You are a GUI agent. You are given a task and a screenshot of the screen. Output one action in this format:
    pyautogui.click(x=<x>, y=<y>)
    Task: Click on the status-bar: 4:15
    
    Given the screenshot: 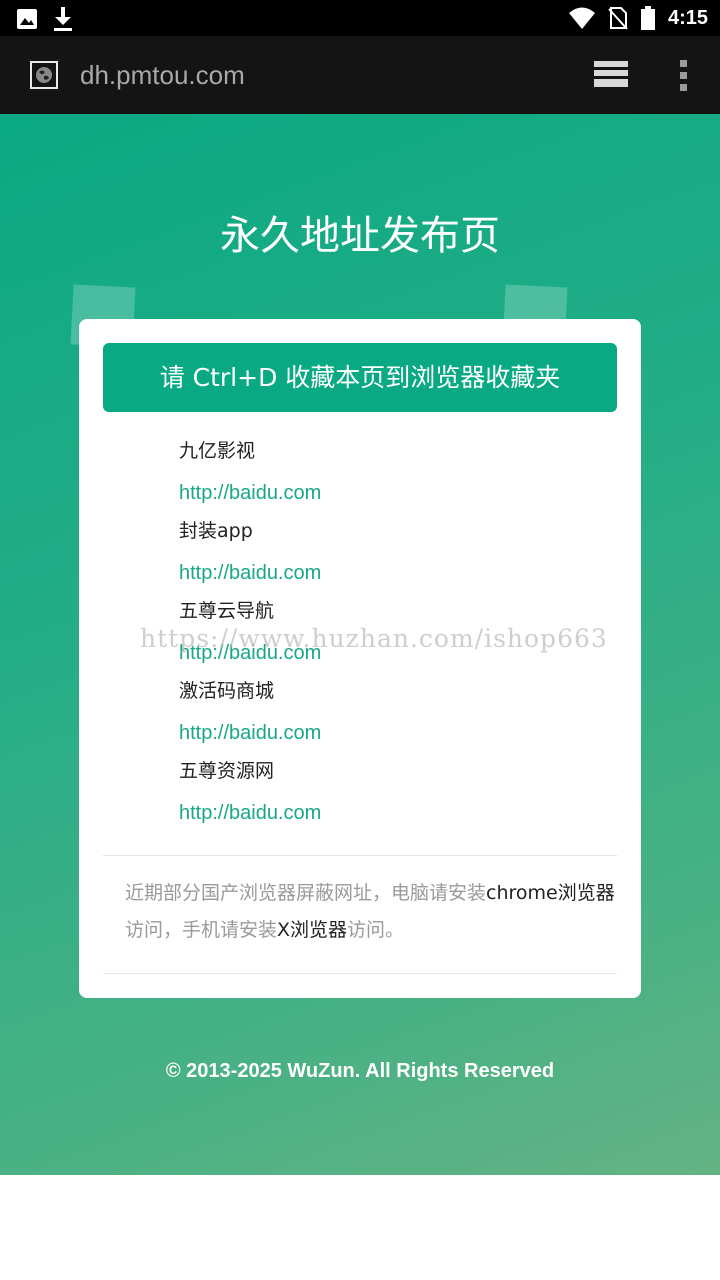 What is the action you would take?
    pyautogui.click(x=360, y=18)
    